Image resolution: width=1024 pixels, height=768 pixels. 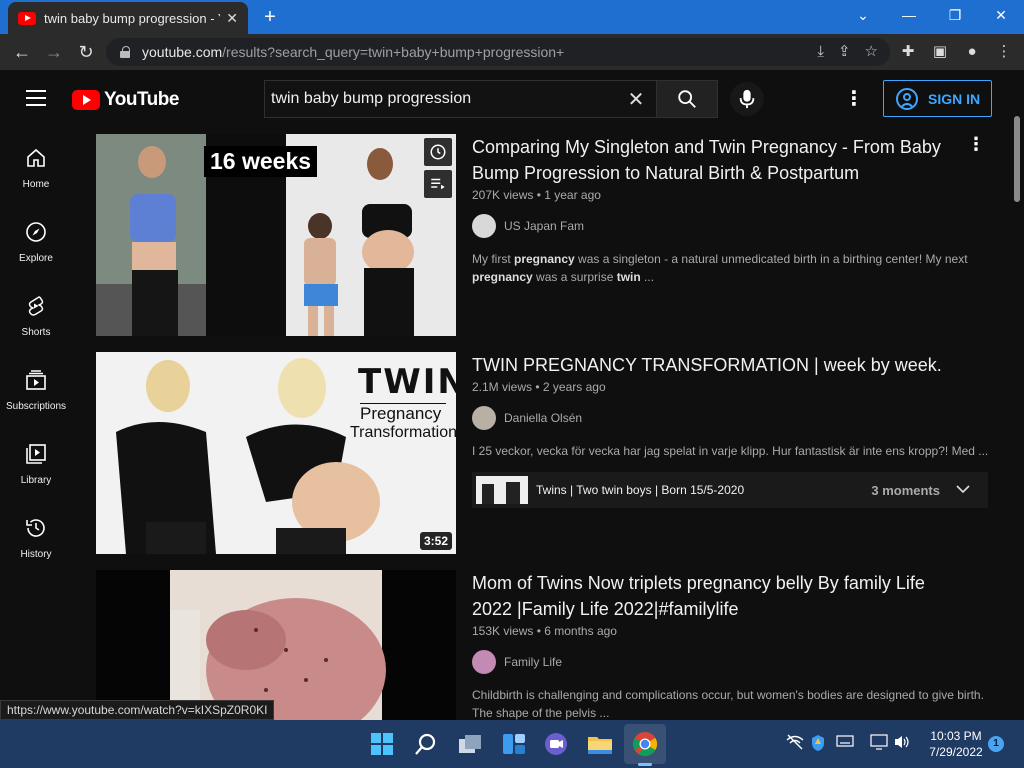 What do you see at coordinates (36, 311) in the screenshot?
I see `guide-item-shorts: Shorts` at bounding box center [36, 311].